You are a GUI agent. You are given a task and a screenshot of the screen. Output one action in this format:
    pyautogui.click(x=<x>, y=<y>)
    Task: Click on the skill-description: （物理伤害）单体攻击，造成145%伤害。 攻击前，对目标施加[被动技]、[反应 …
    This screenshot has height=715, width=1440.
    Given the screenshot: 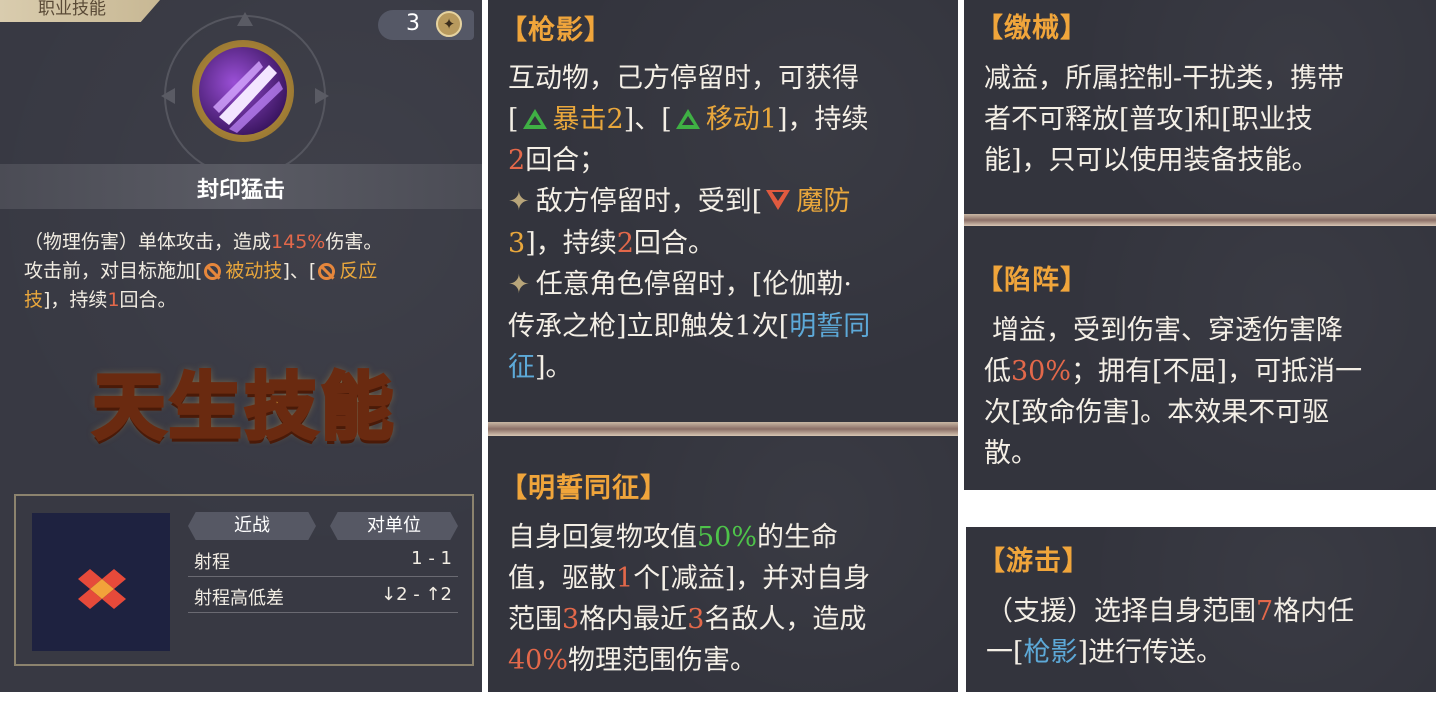 What is the action you would take?
    pyautogui.click(x=203, y=271)
    